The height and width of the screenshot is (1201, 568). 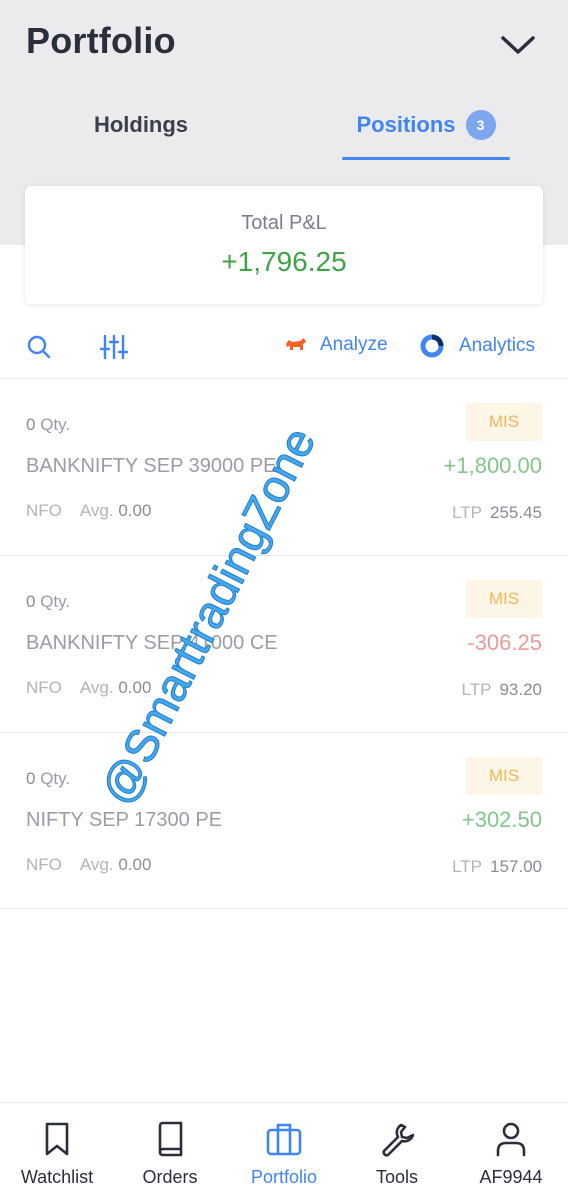 What do you see at coordinates (152, 643) in the screenshot?
I see `position-instrument: BANKNIFTY SEP 41000 CE` at bounding box center [152, 643].